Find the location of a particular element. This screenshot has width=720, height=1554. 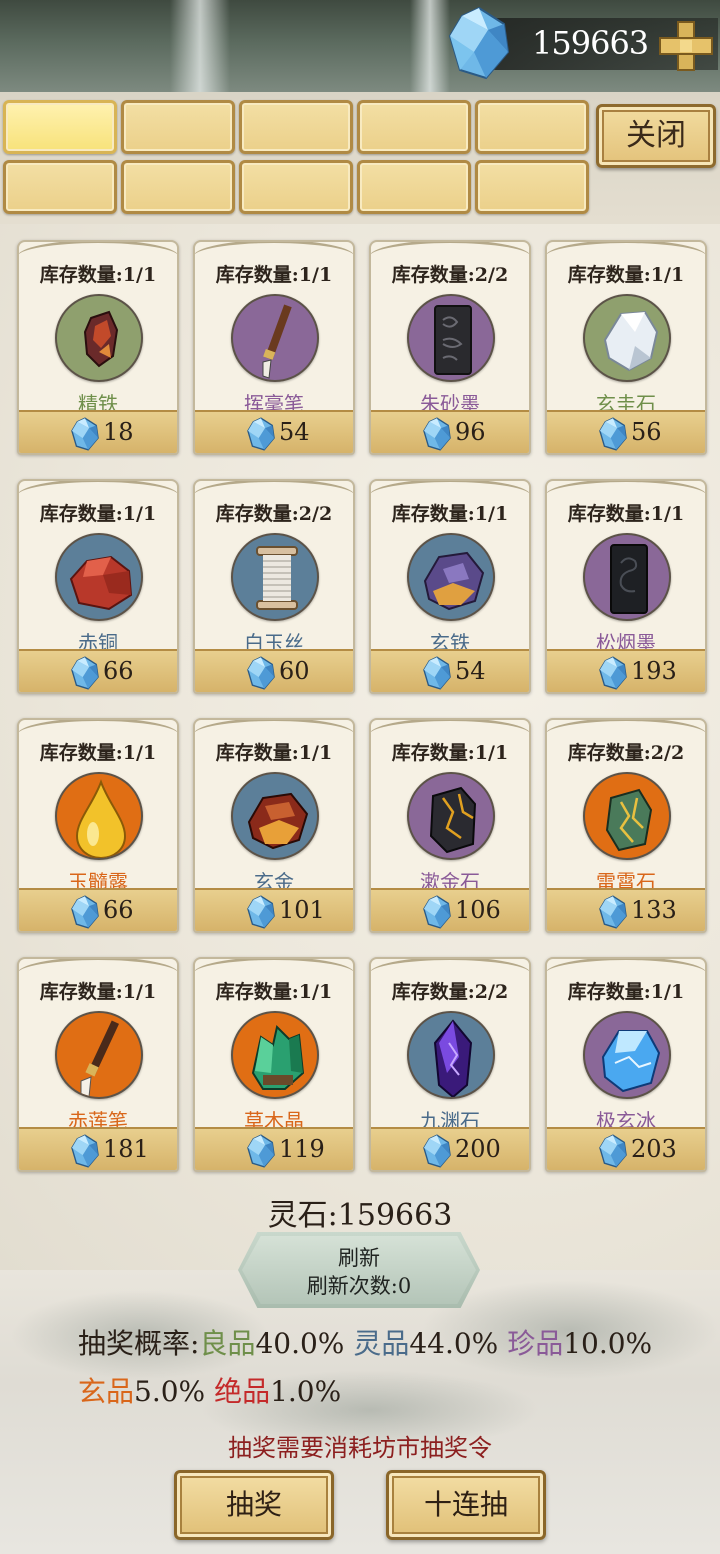

draw-button: 抽奖 is located at coordinates (254, 1505).